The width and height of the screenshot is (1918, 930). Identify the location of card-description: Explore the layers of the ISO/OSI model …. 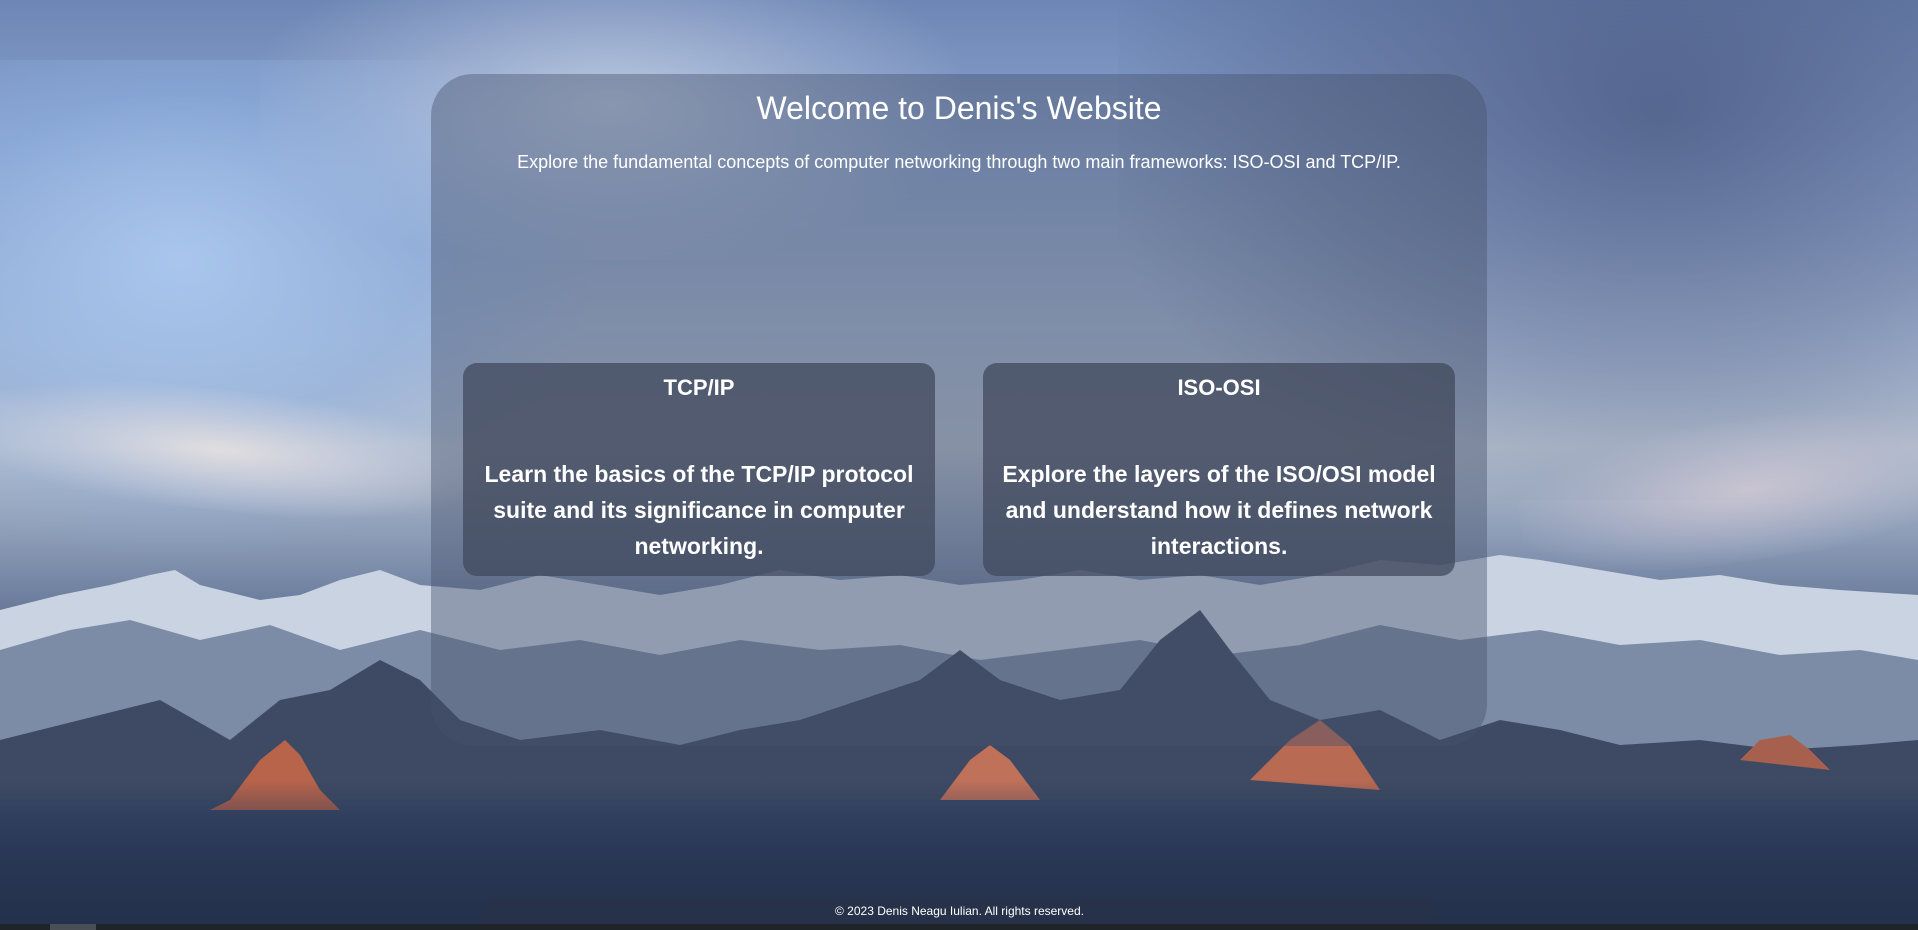
(1219, 510).